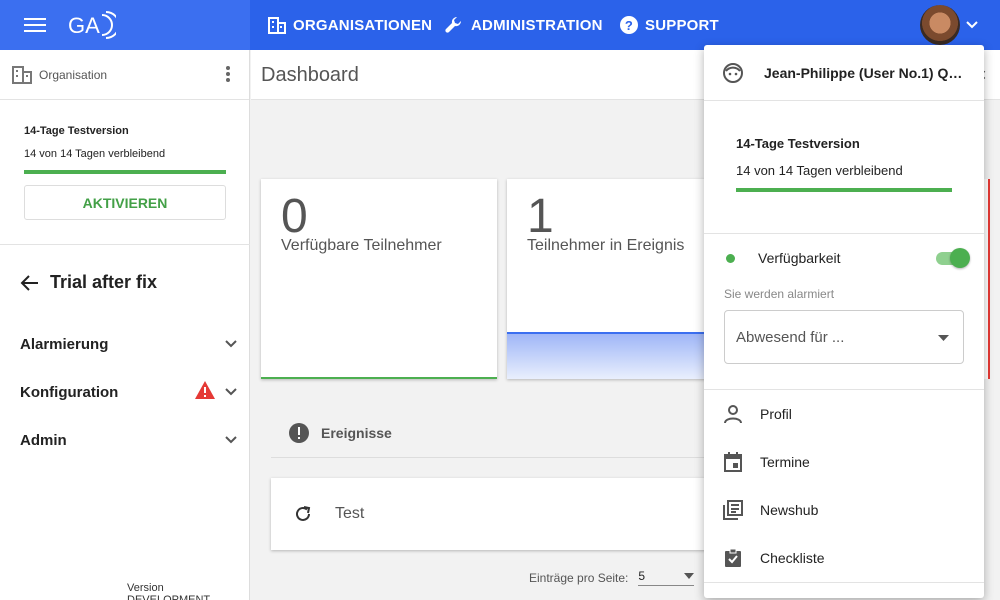 The width and height of the screenshot is (1000, 600). I want to click on menu-item-newshub: Newshub, so click(844, 510).